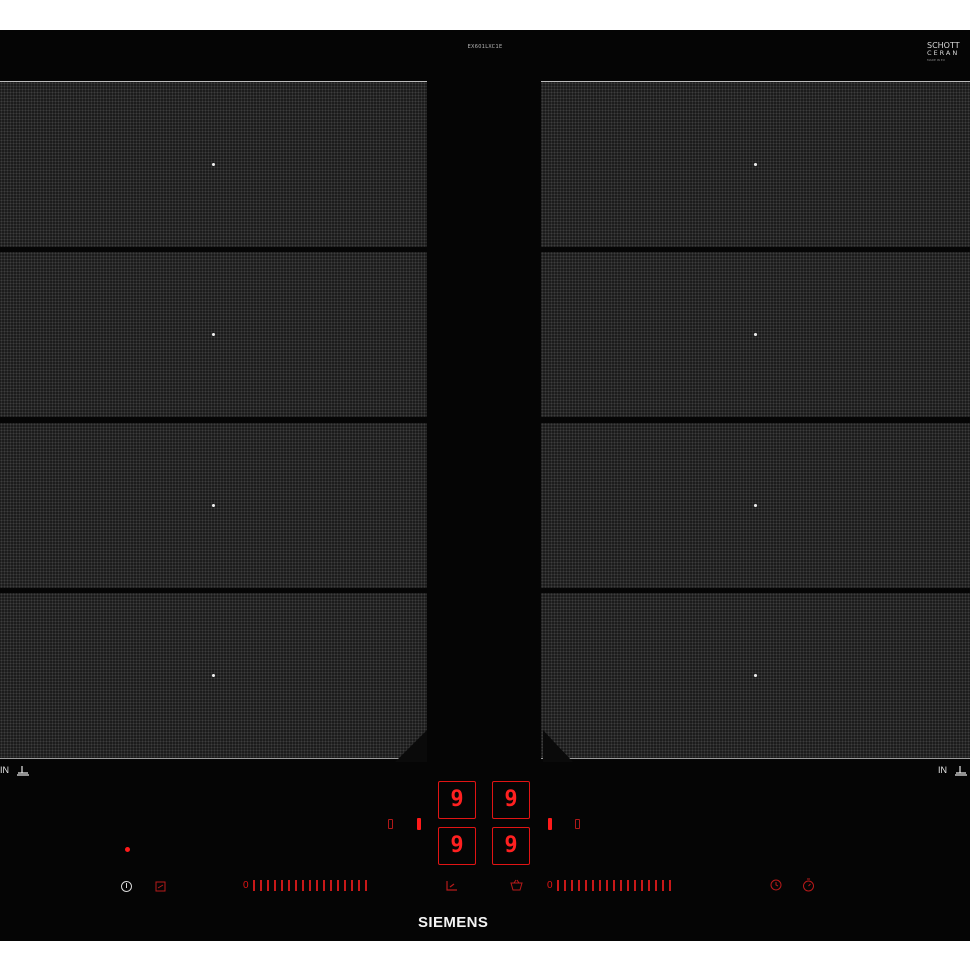 The image size is (970, 971). I want to click on glass-brand-logo: SCHOTT CERAN MADE IN EU, so click(943, 52).